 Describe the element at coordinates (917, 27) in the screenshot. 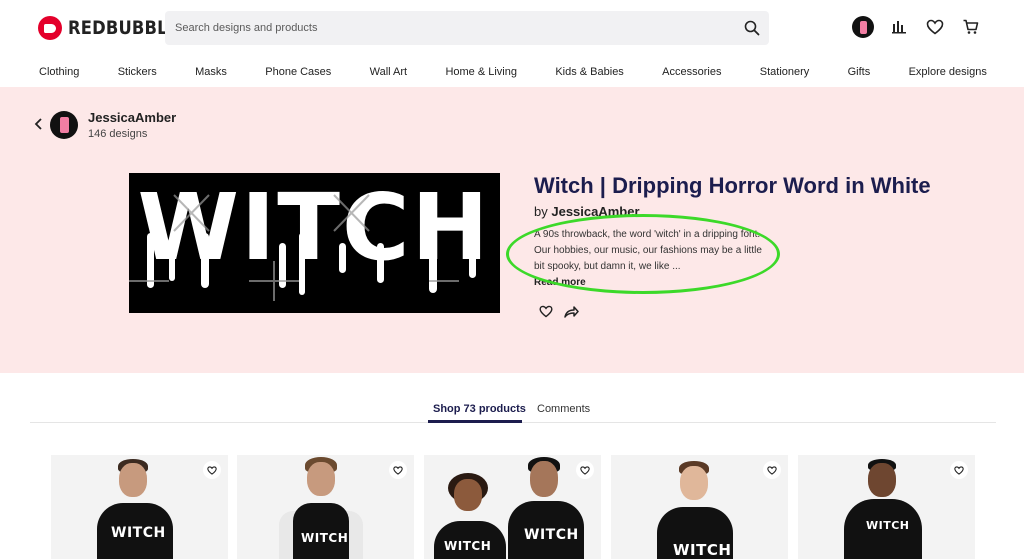

I see `header-actions` at that location.